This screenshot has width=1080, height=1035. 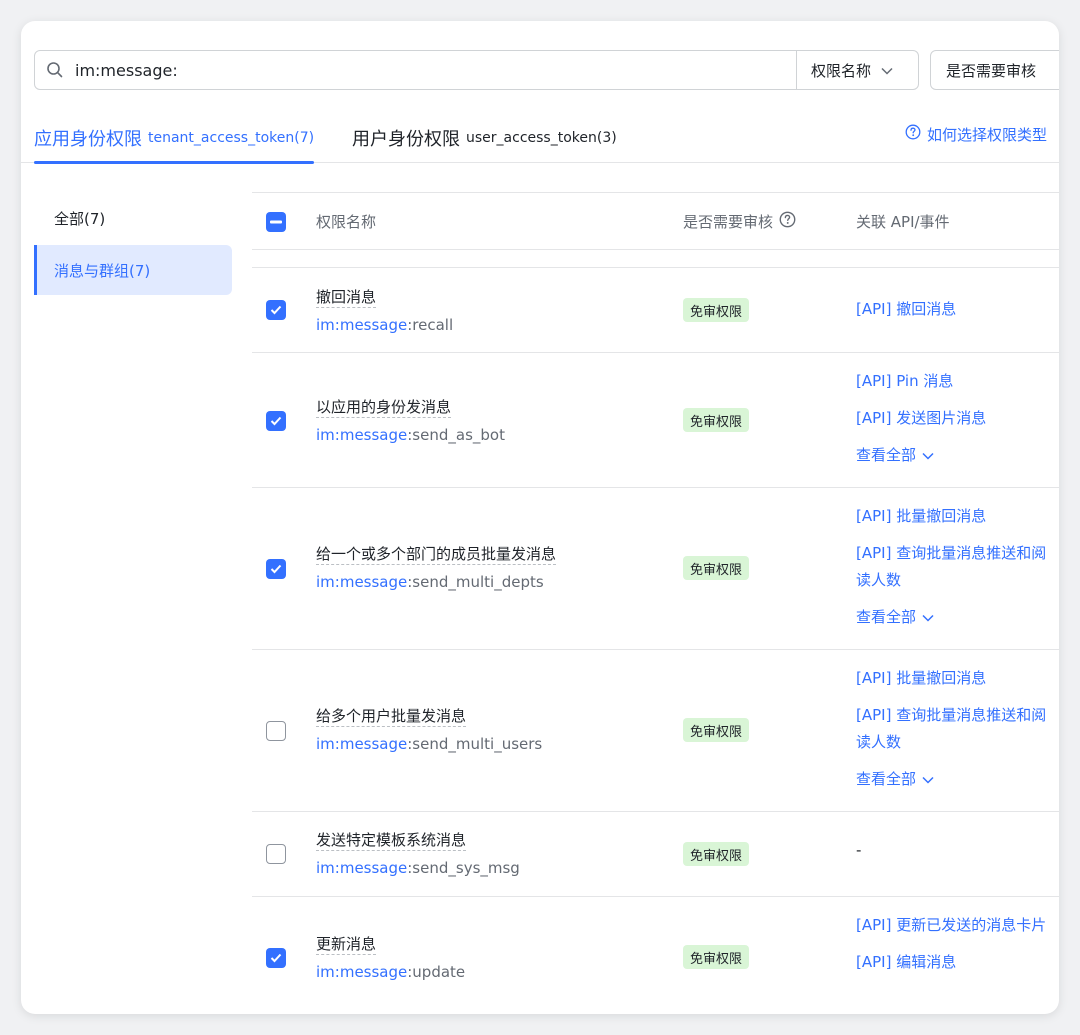 I want to click on help-link: 如何选择权限类型, so click(x=976, y=134).